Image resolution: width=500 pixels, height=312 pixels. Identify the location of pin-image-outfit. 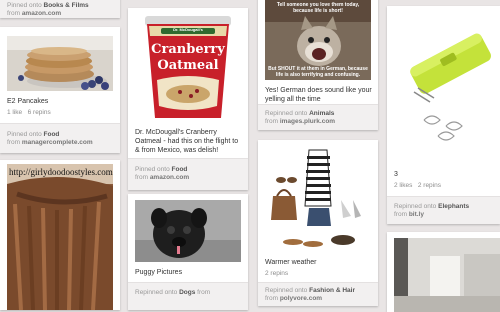
(318, 200).